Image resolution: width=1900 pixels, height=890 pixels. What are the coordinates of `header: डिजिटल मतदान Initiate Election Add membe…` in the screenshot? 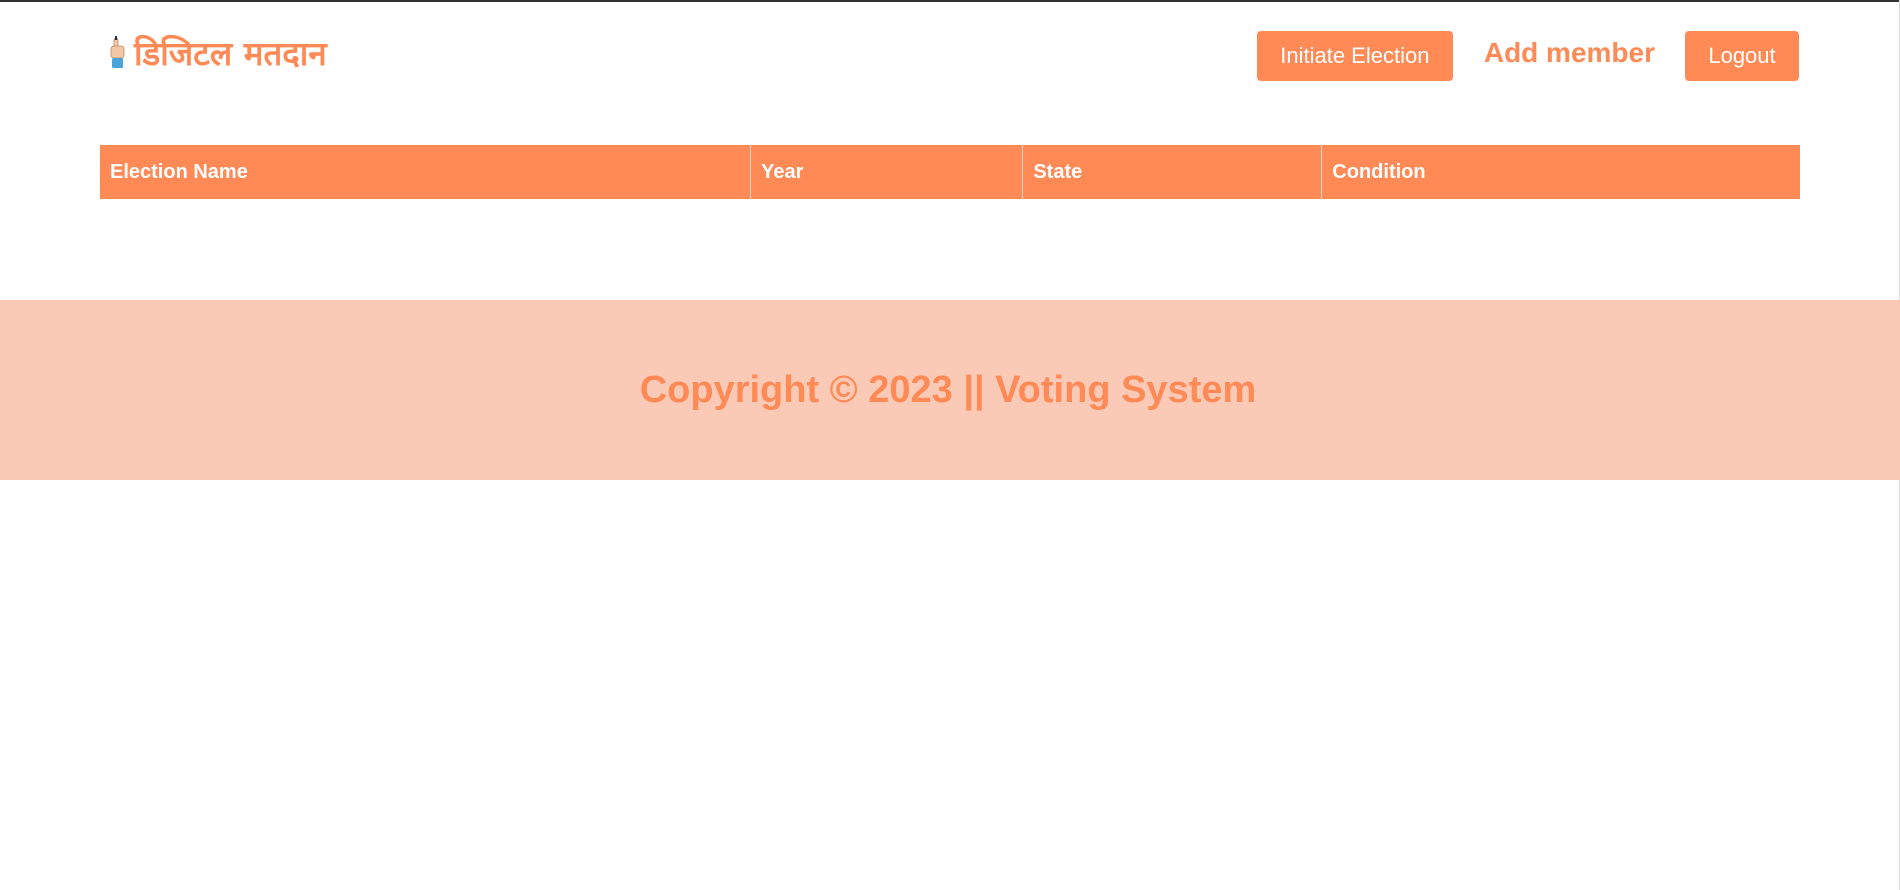 It's located at (950, 57).